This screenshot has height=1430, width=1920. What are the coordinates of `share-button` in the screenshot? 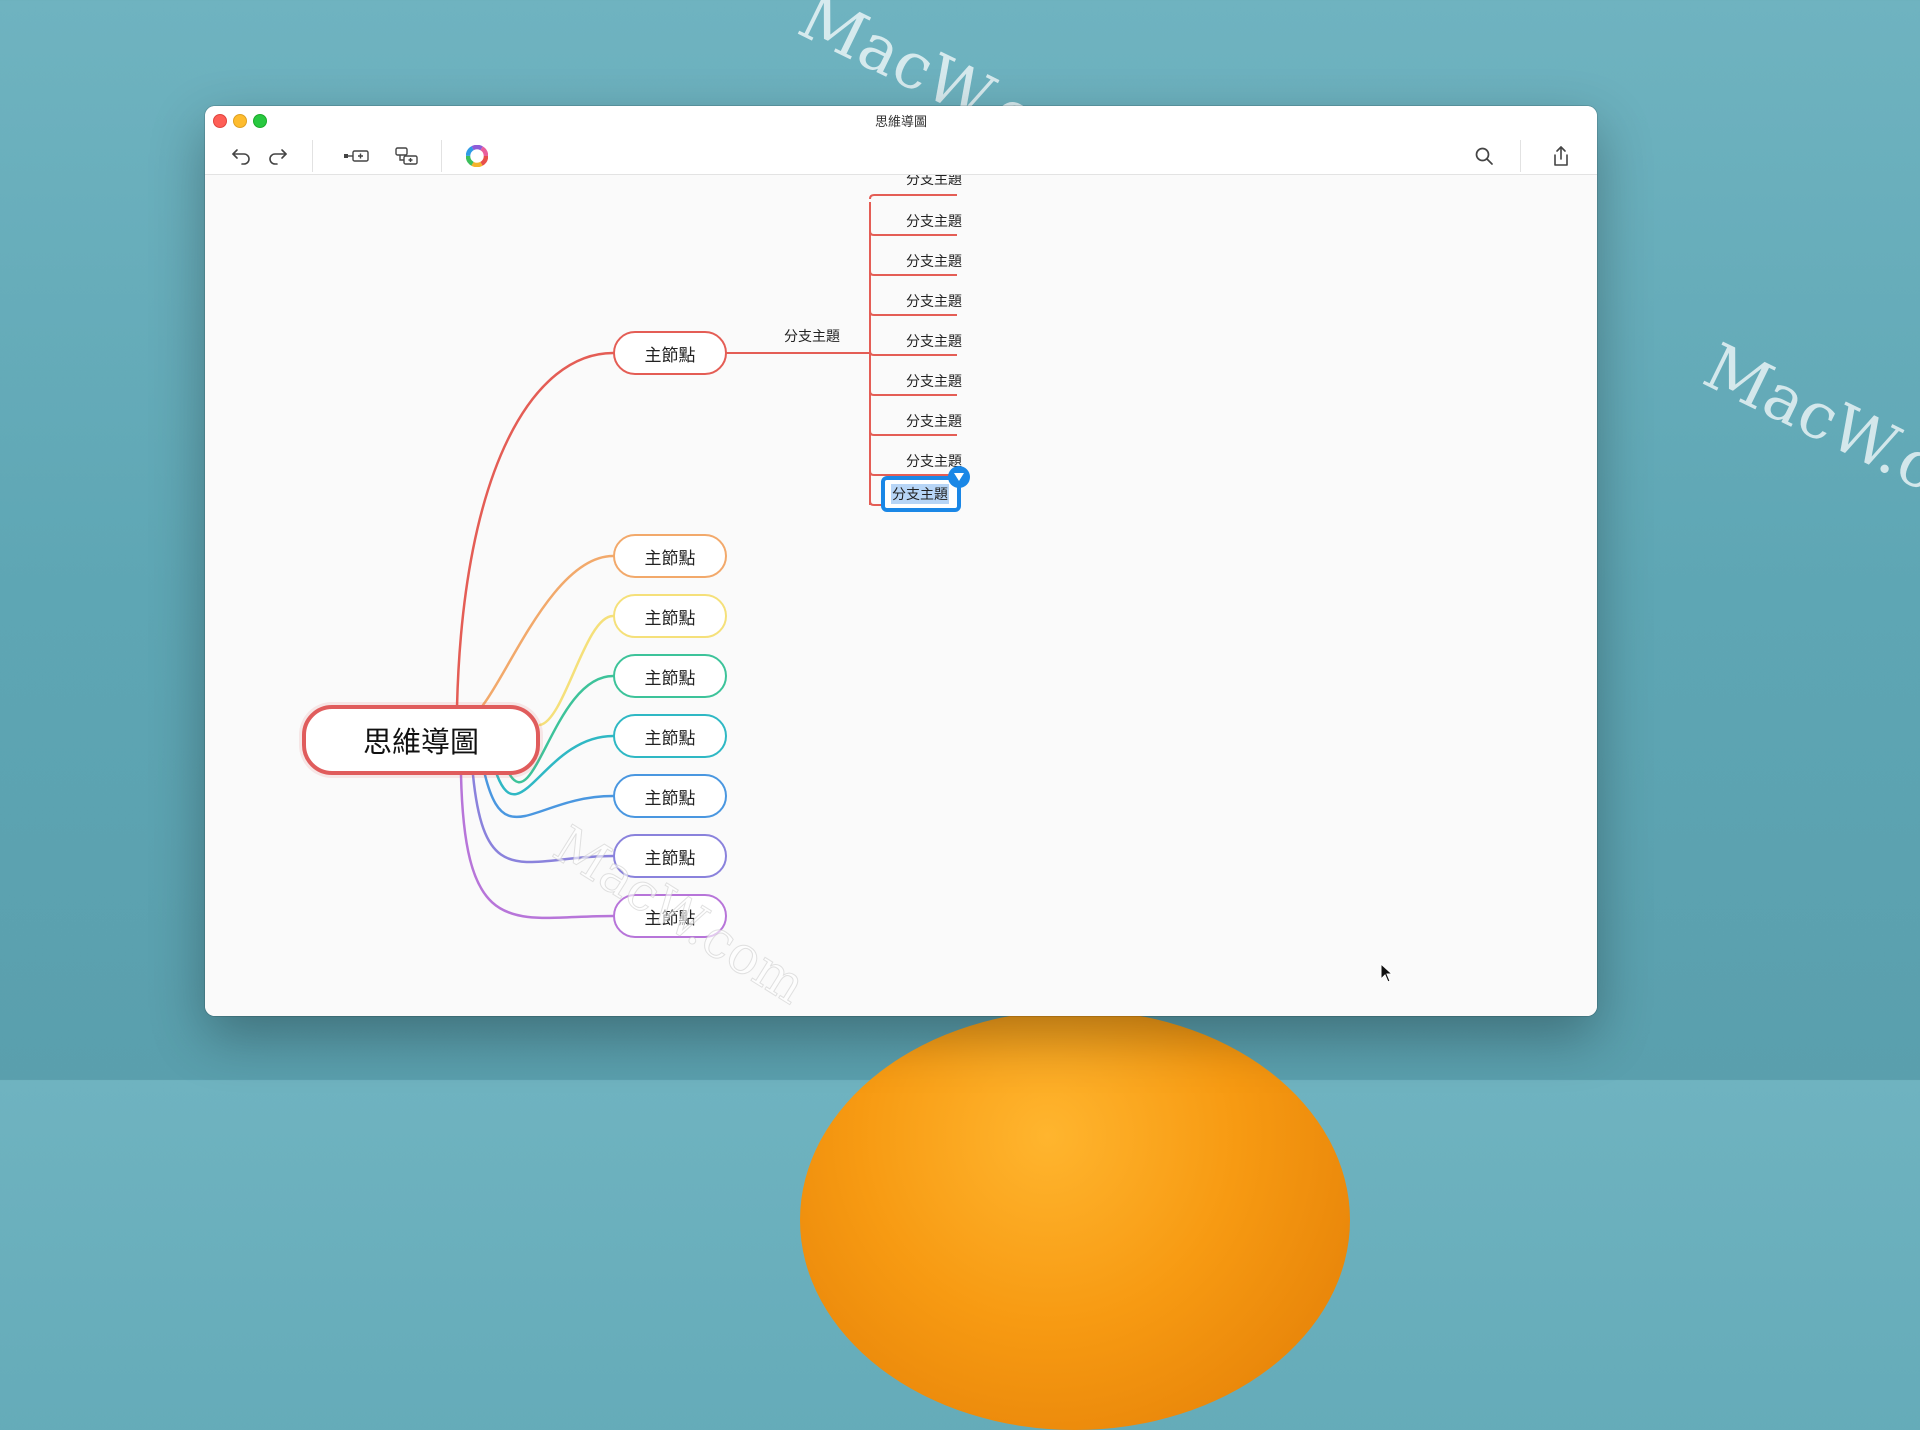 It's located at (1561, 156).